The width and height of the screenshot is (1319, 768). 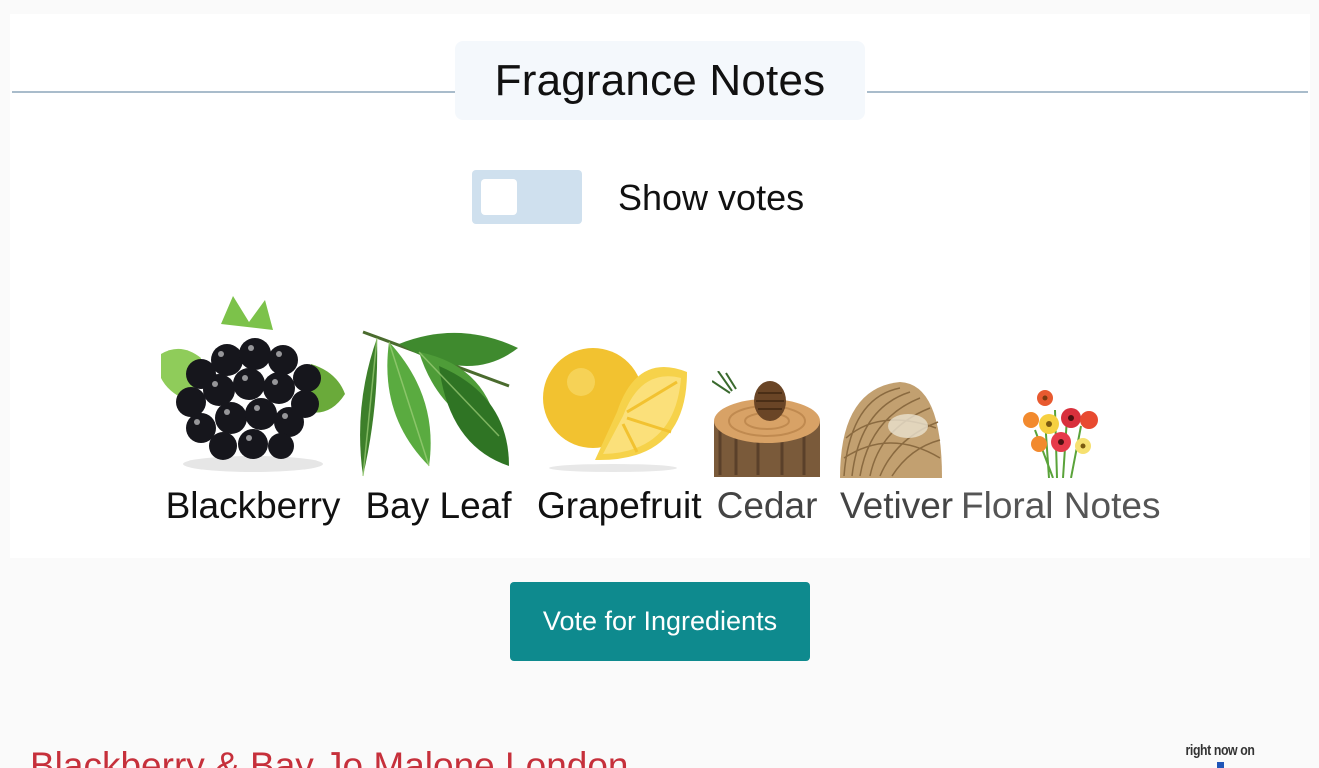 What do you see at coordinates (660, 621) in the screenshot?
I see `vote-for-ingredients-button: Vote for Ingredients` at bounding box center [660, 621].